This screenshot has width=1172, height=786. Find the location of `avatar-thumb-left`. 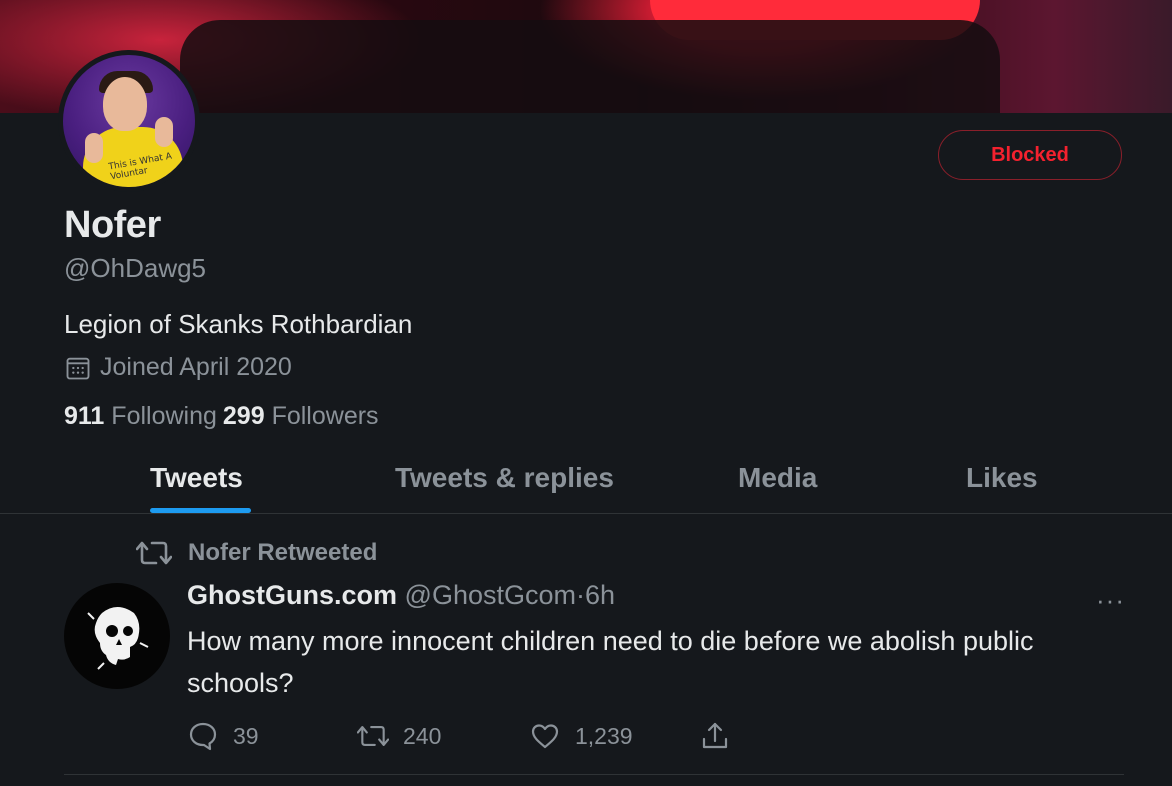

avatar-thumb-left is located at coordinates (94, 148).